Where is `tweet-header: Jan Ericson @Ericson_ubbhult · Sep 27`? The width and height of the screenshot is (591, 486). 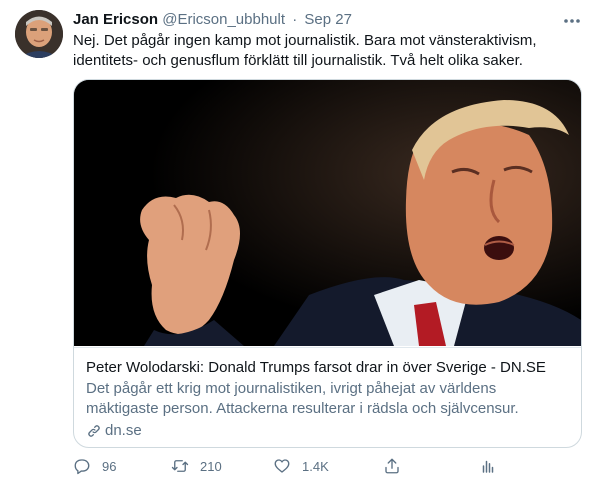
tweet-header: Jan Ericson @Ericson_ubbhult · Sep 27 is located at coordinates (212, 20).